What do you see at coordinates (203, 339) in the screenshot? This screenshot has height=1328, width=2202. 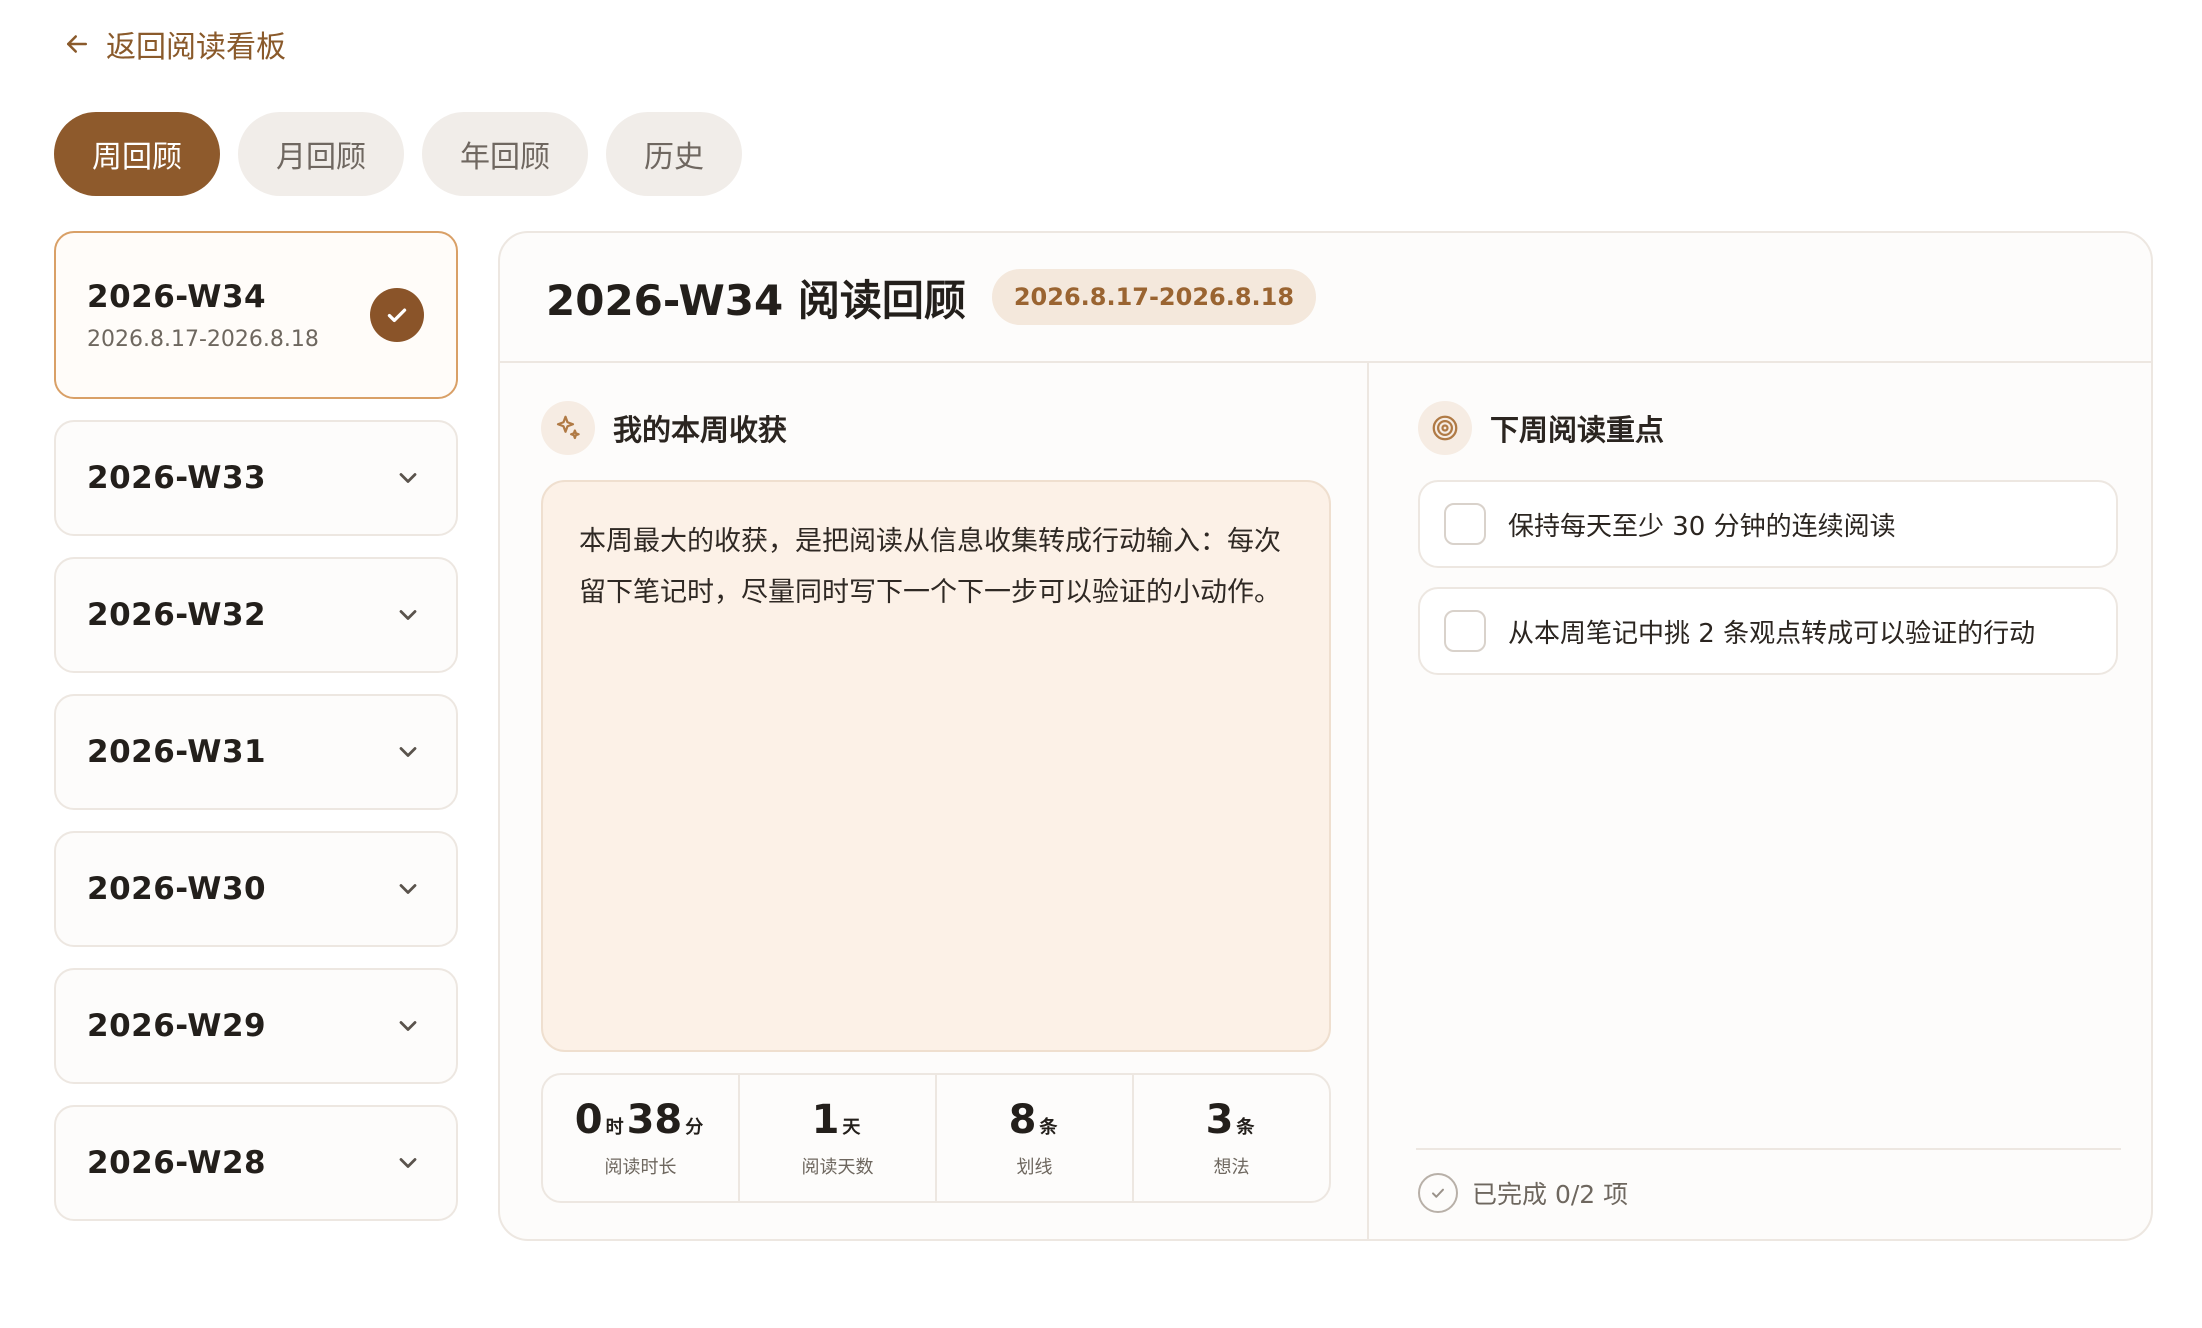 I see `week-date-range: 2026.8.17-2026.8.18` at bounding box center [203, 339].